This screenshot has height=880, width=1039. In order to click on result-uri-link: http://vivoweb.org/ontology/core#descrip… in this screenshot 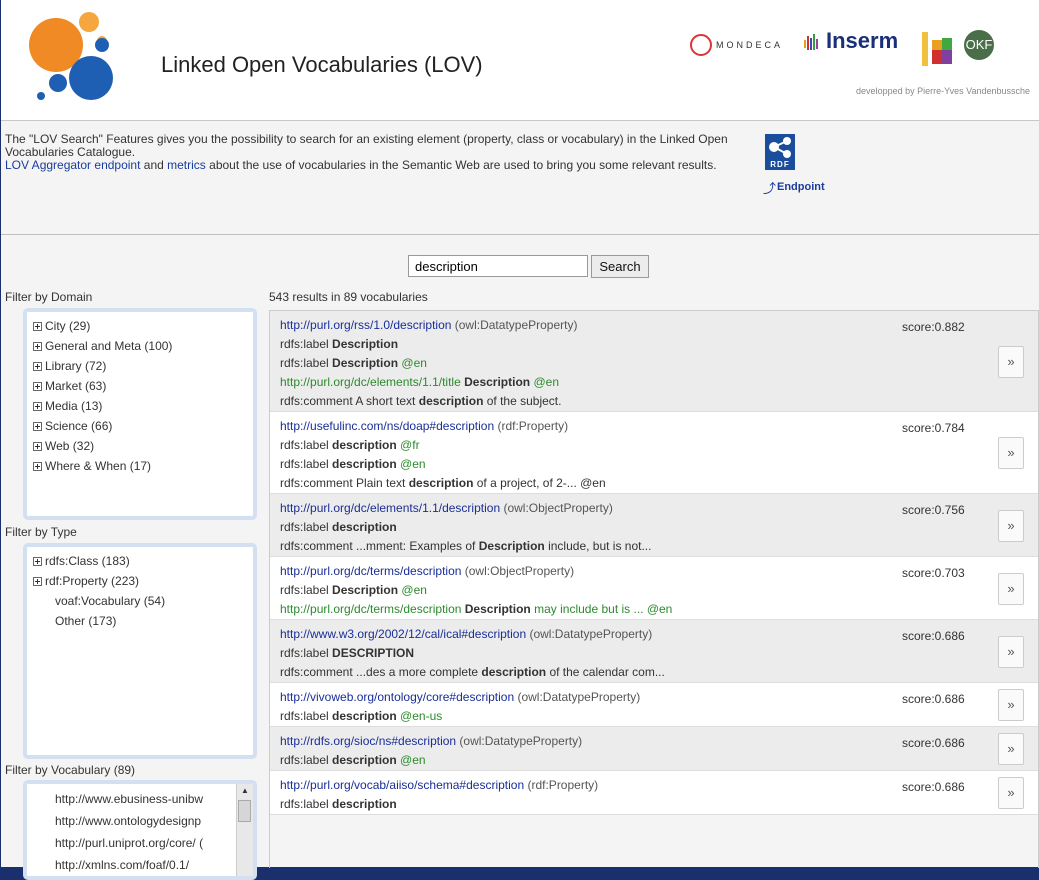, I will do `click(397, 697)`.